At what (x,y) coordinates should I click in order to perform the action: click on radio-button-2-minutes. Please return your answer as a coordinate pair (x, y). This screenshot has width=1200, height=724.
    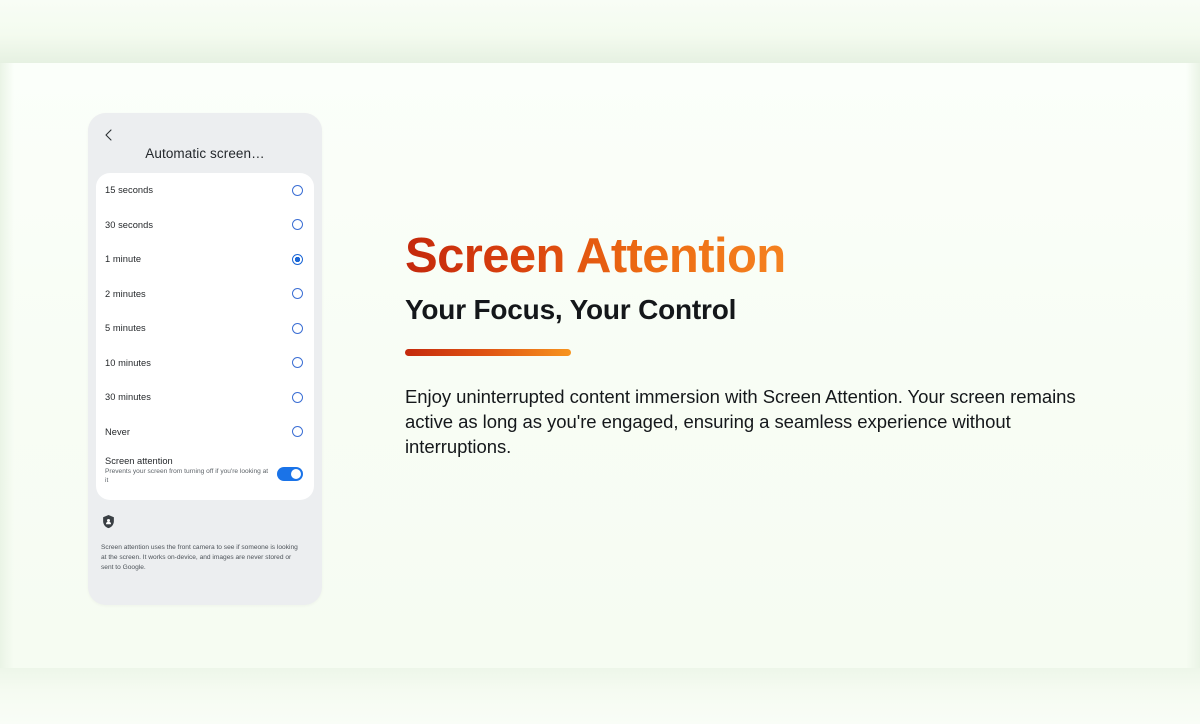
    Looking at the image, I should click on (297, 294).